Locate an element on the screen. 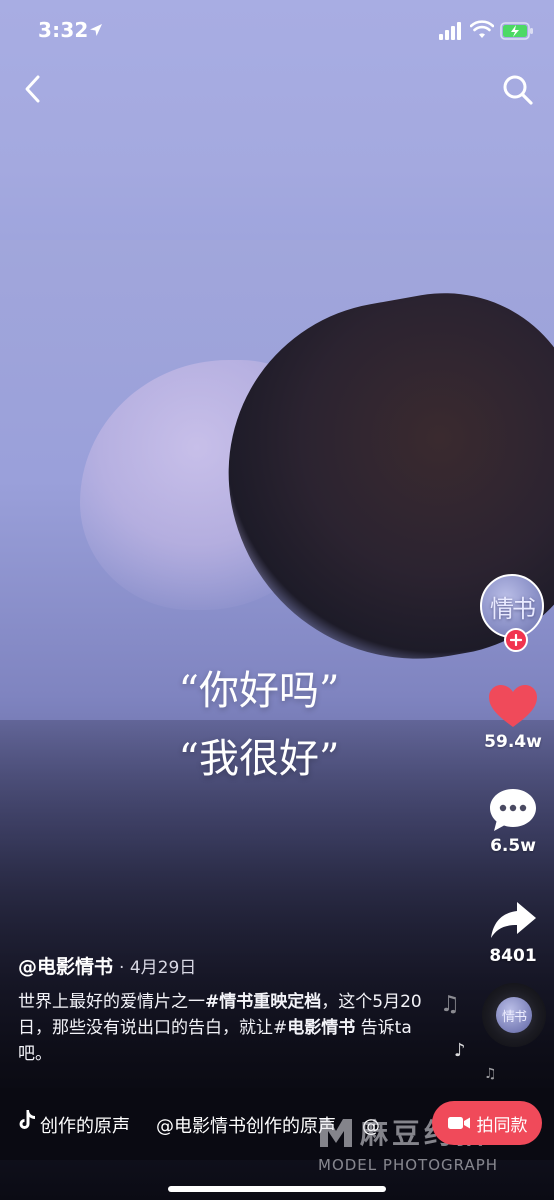 This screenshot has width=554, height=1200. shoot-same-label: 拍同款 is located at coordinates (502, 1125).